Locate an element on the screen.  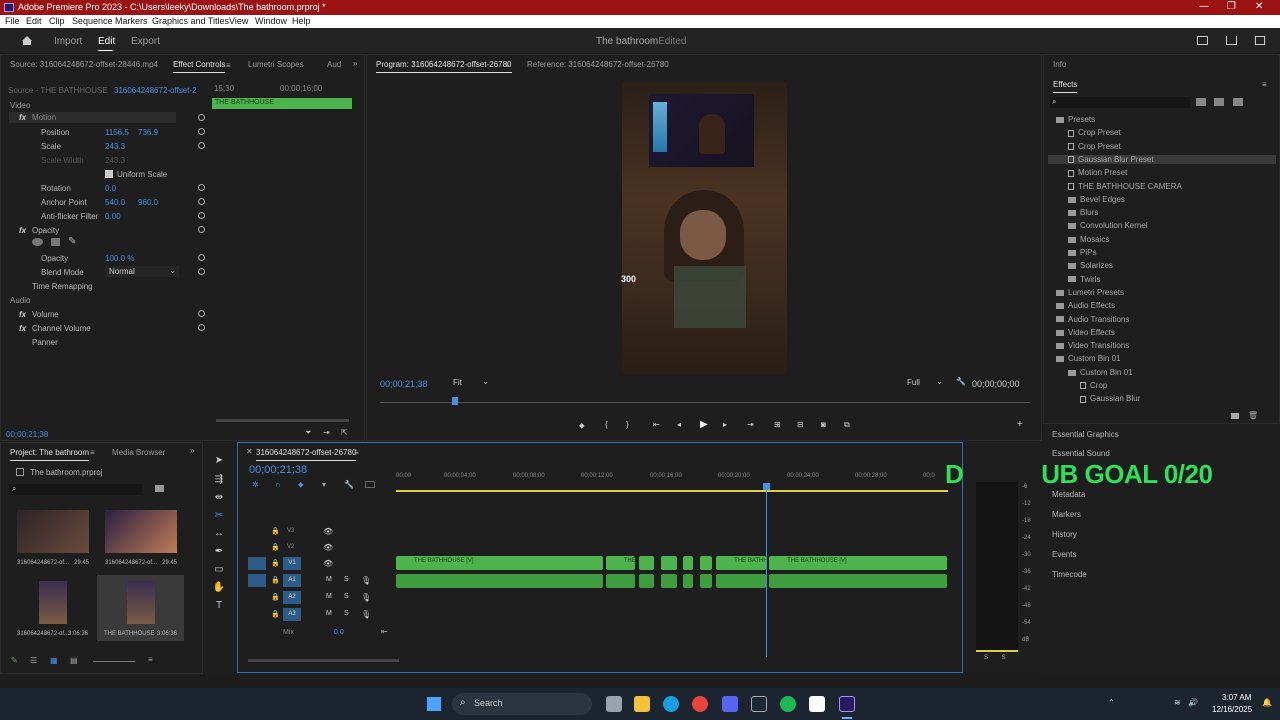
rectangle-tool-icon: ▭ is located at coordinates (219, 571).